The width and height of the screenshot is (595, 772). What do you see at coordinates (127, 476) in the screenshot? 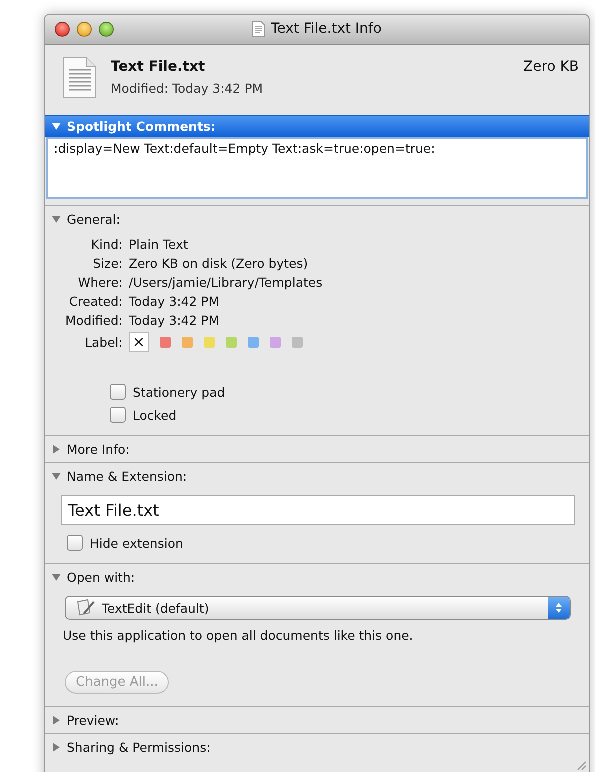
I see `section-title: Name & Extension:` at bounding box center [127, 476].